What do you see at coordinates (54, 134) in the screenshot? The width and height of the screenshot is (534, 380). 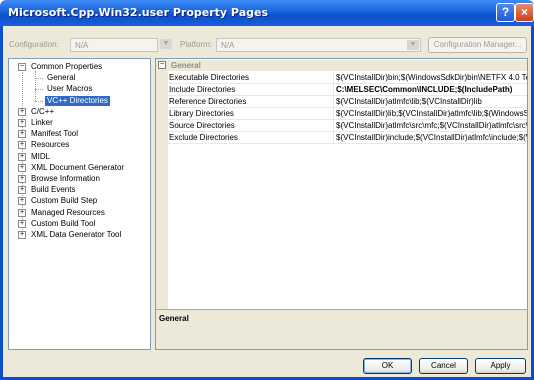 I see `tree-item-label: Manifest Tool` at bounding box center [54, 134].